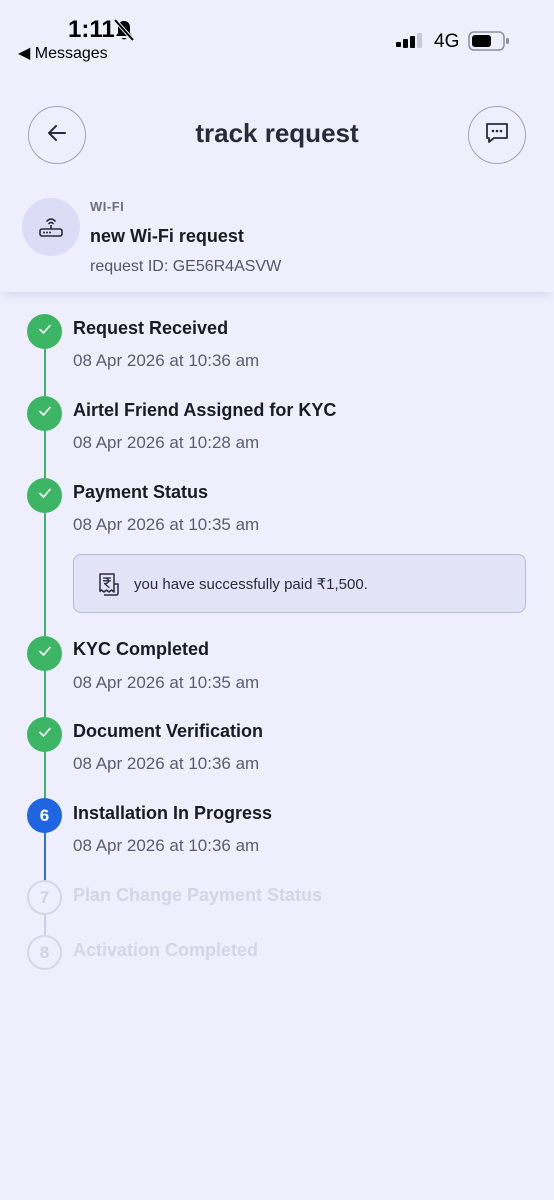 This screenshot has width=554, height=1200. I want to click on step-title: Activation Completed, so click(166, 950).